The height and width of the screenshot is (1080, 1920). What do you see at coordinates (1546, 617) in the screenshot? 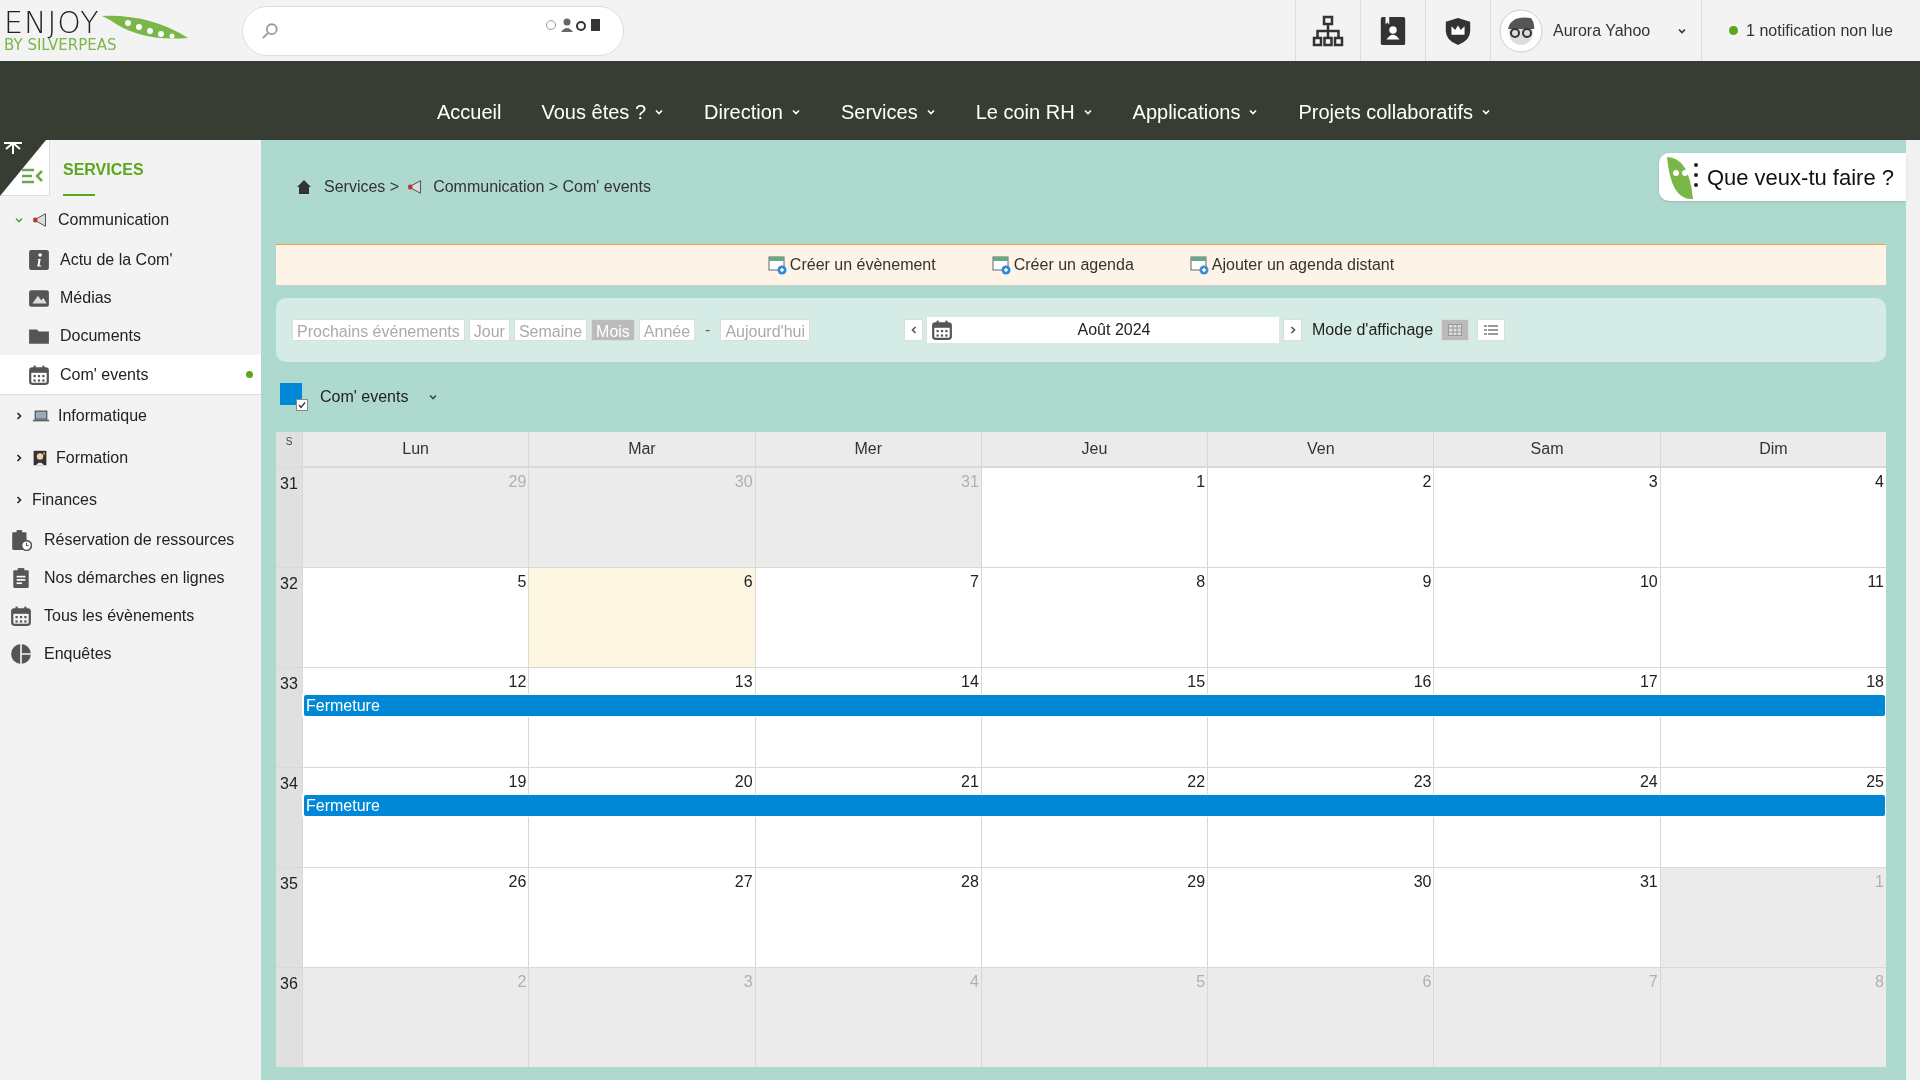
I see `day-cell: 10` at bounding box center [1546, 617].